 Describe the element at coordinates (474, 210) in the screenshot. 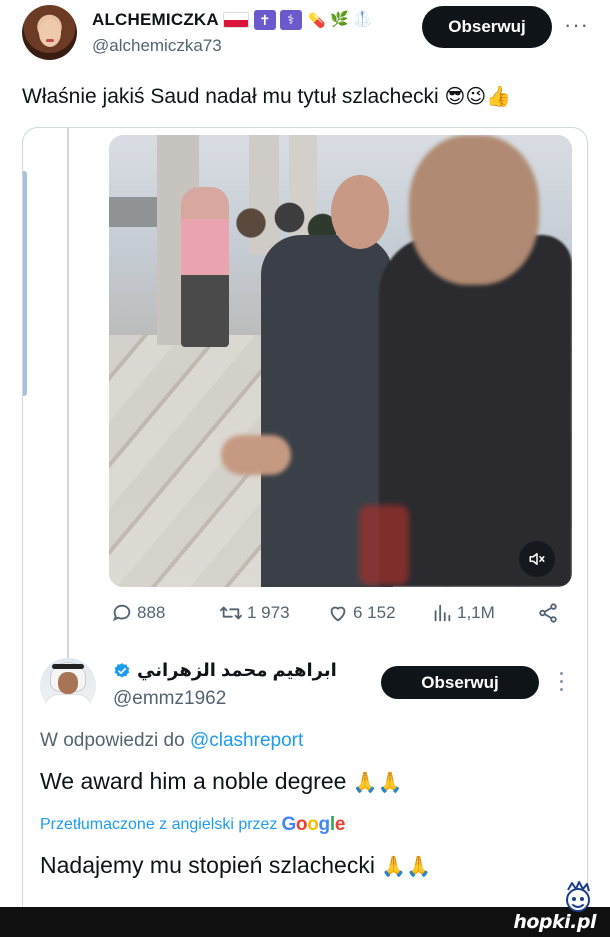

I see `video-man-foreground-head` at that location.